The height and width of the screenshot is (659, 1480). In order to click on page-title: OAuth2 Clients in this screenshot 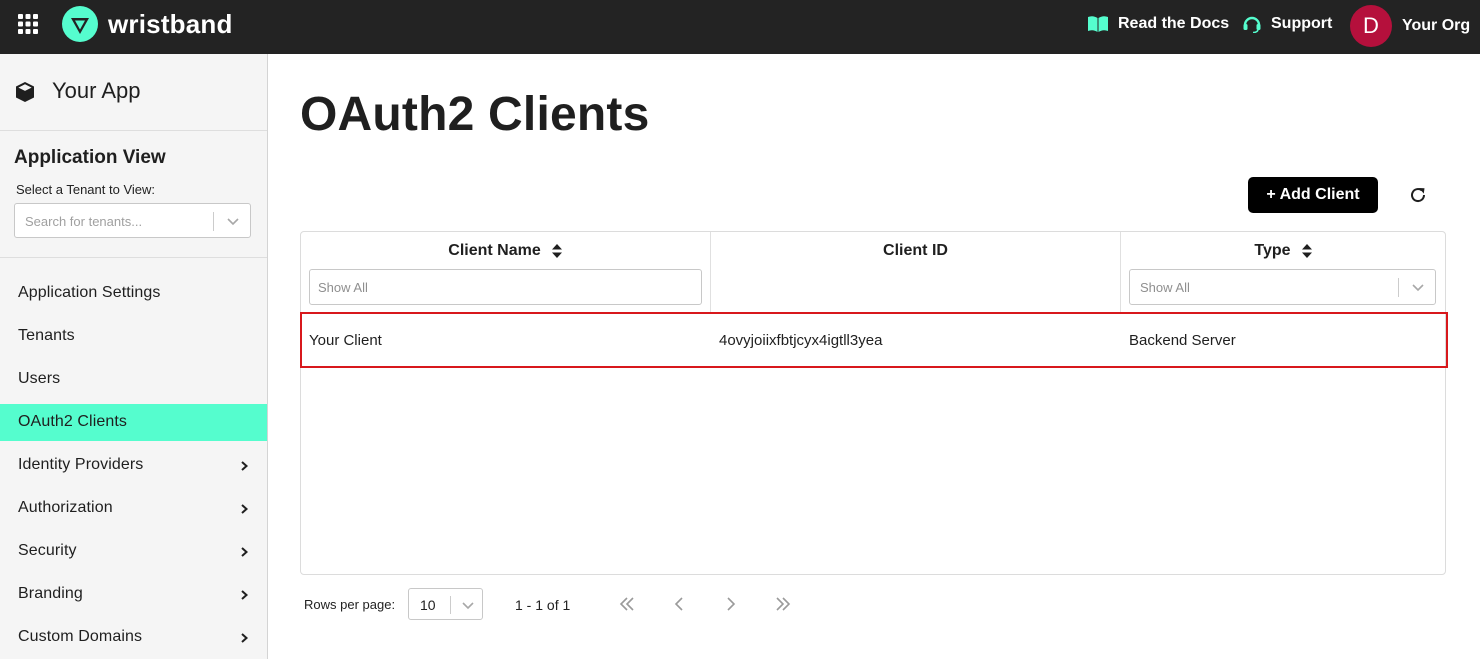, I will do `click(475, 114)`.